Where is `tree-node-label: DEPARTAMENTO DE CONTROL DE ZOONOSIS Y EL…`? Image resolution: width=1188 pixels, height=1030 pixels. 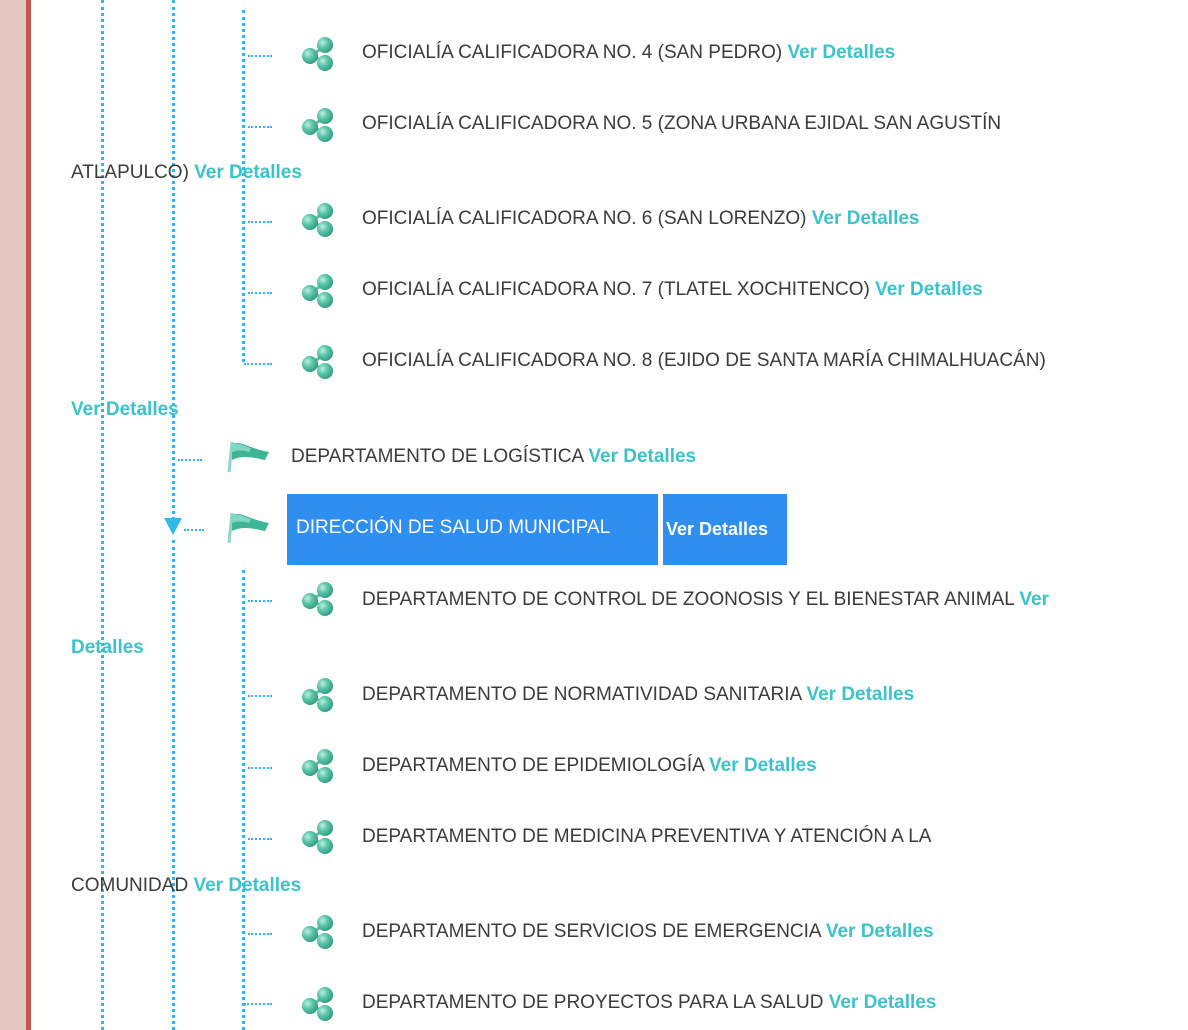 tree-node-label: DEPARTAMENTO DE CONTROL DE ZOONOSIS Y EL… is located at coordinates (705, 600).